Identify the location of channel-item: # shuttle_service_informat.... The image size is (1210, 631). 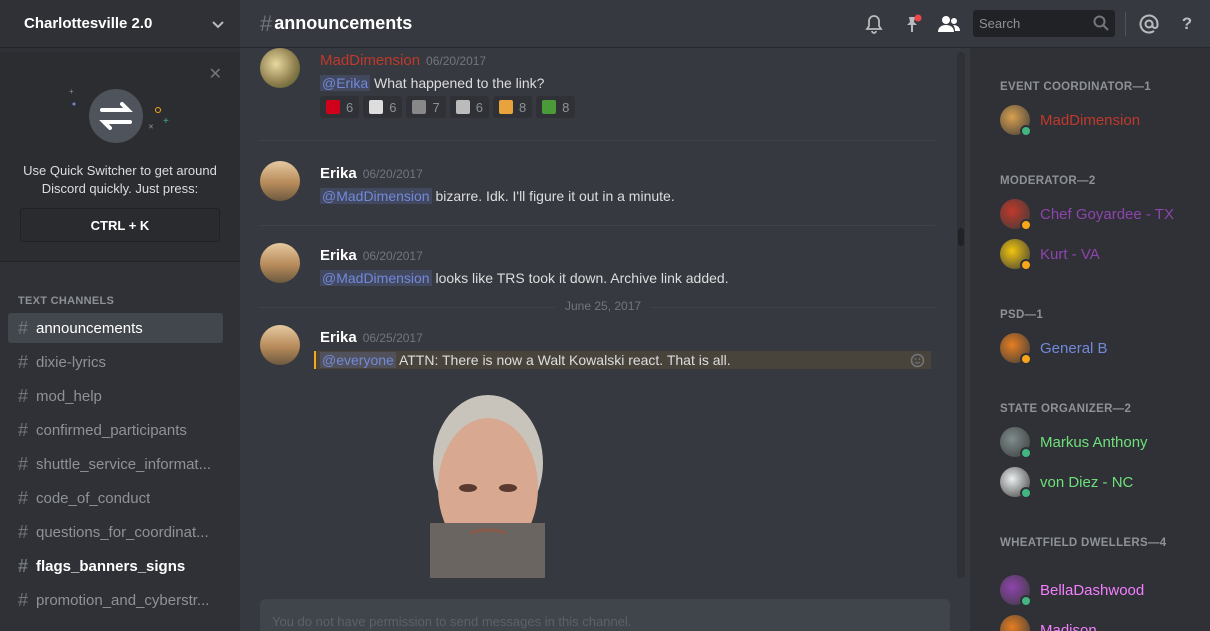
(115, 464).